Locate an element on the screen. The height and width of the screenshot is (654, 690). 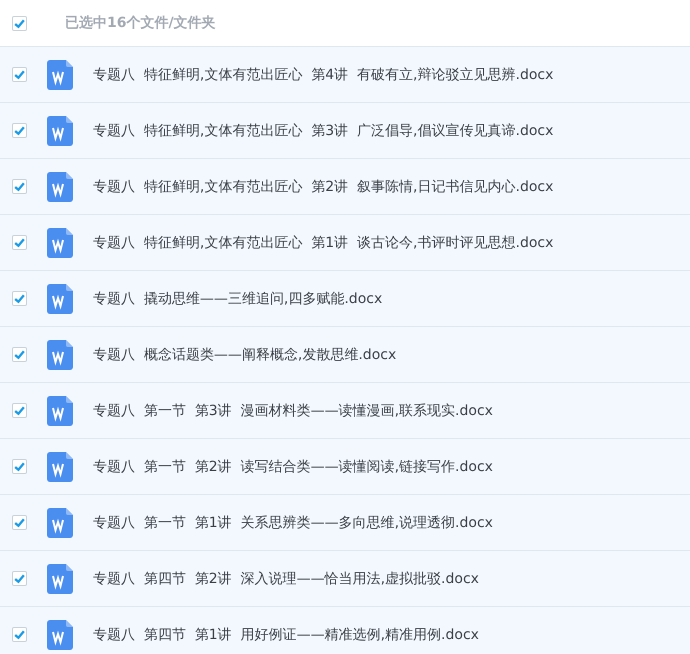
file-name: 专题八 撬动思维——三维追问,四多赋能.docx is located at coordinates (237, 299).